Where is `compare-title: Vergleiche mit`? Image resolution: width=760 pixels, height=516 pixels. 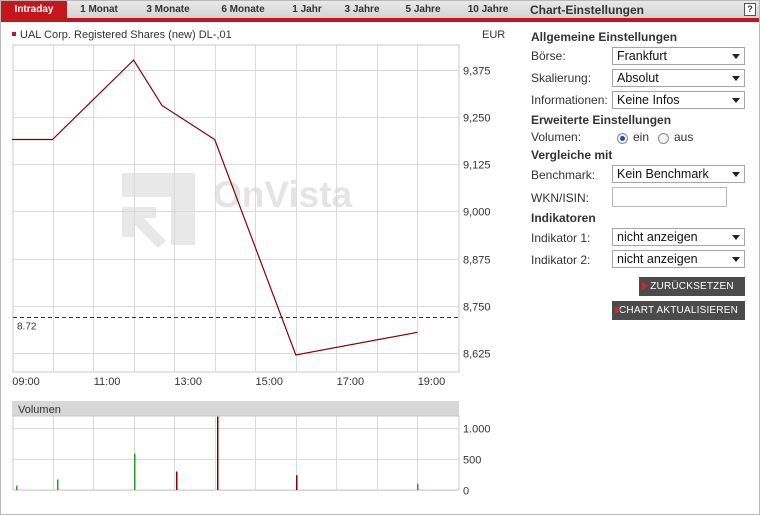 compare-title: Vergleiche mit is located at coordinates (572, 155).